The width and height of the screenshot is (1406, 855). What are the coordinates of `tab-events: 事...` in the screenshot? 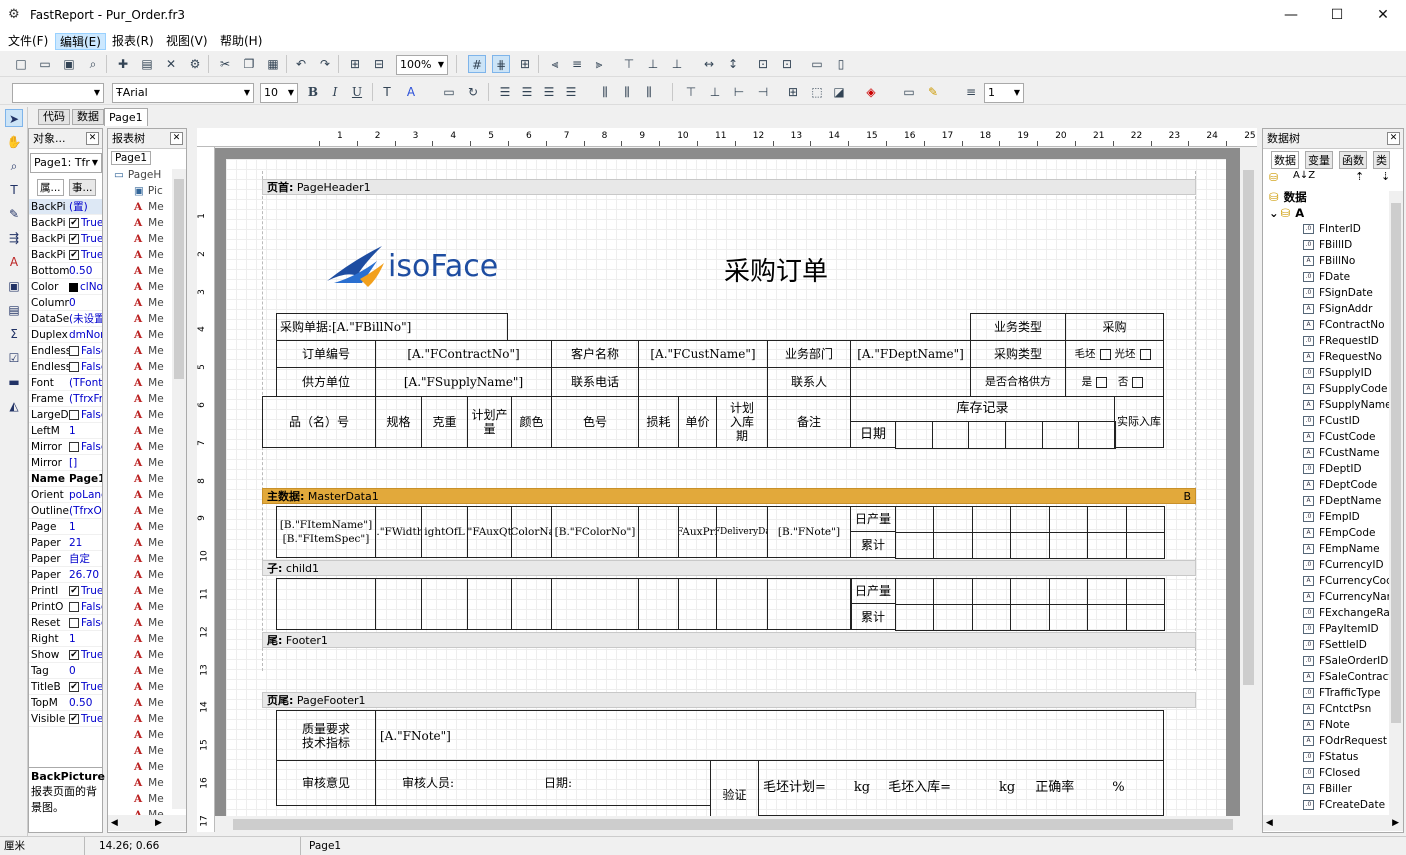 It's located at (82, 187).